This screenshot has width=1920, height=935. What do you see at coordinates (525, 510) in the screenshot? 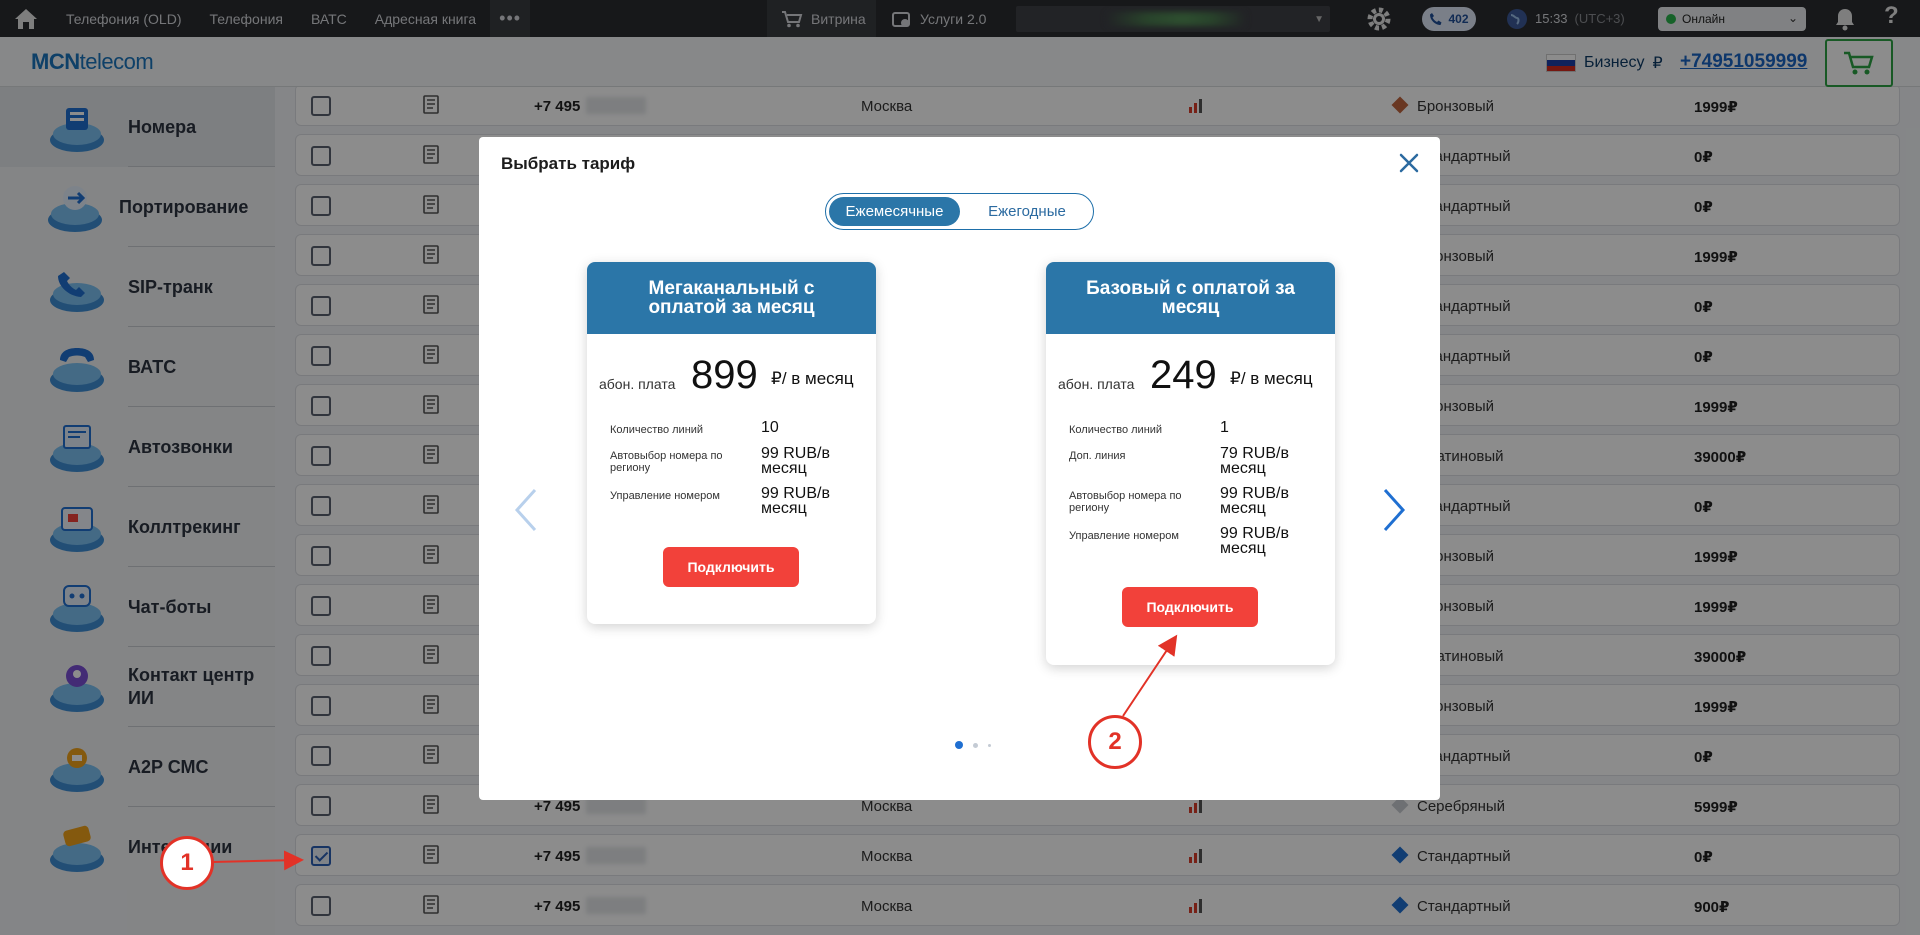
I see `carousel-prev-arrow-icon` at bounding box center [525, 510].